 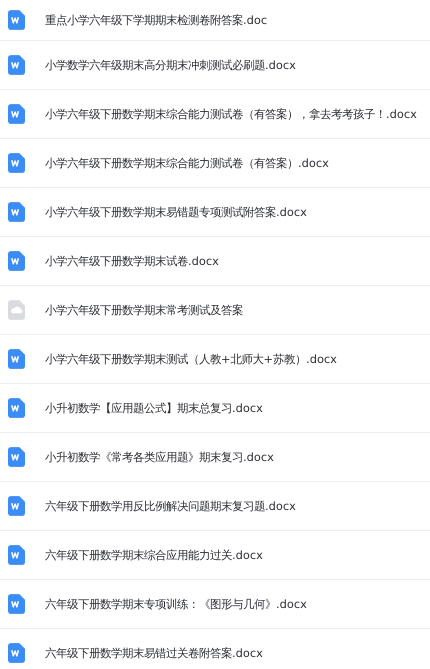 What do you see at coordinates (154, 408) in the screenshot?
I see `file-name: 小升初数学【应用题公式】期末总复习.docx` at bounding box center [154, 408].